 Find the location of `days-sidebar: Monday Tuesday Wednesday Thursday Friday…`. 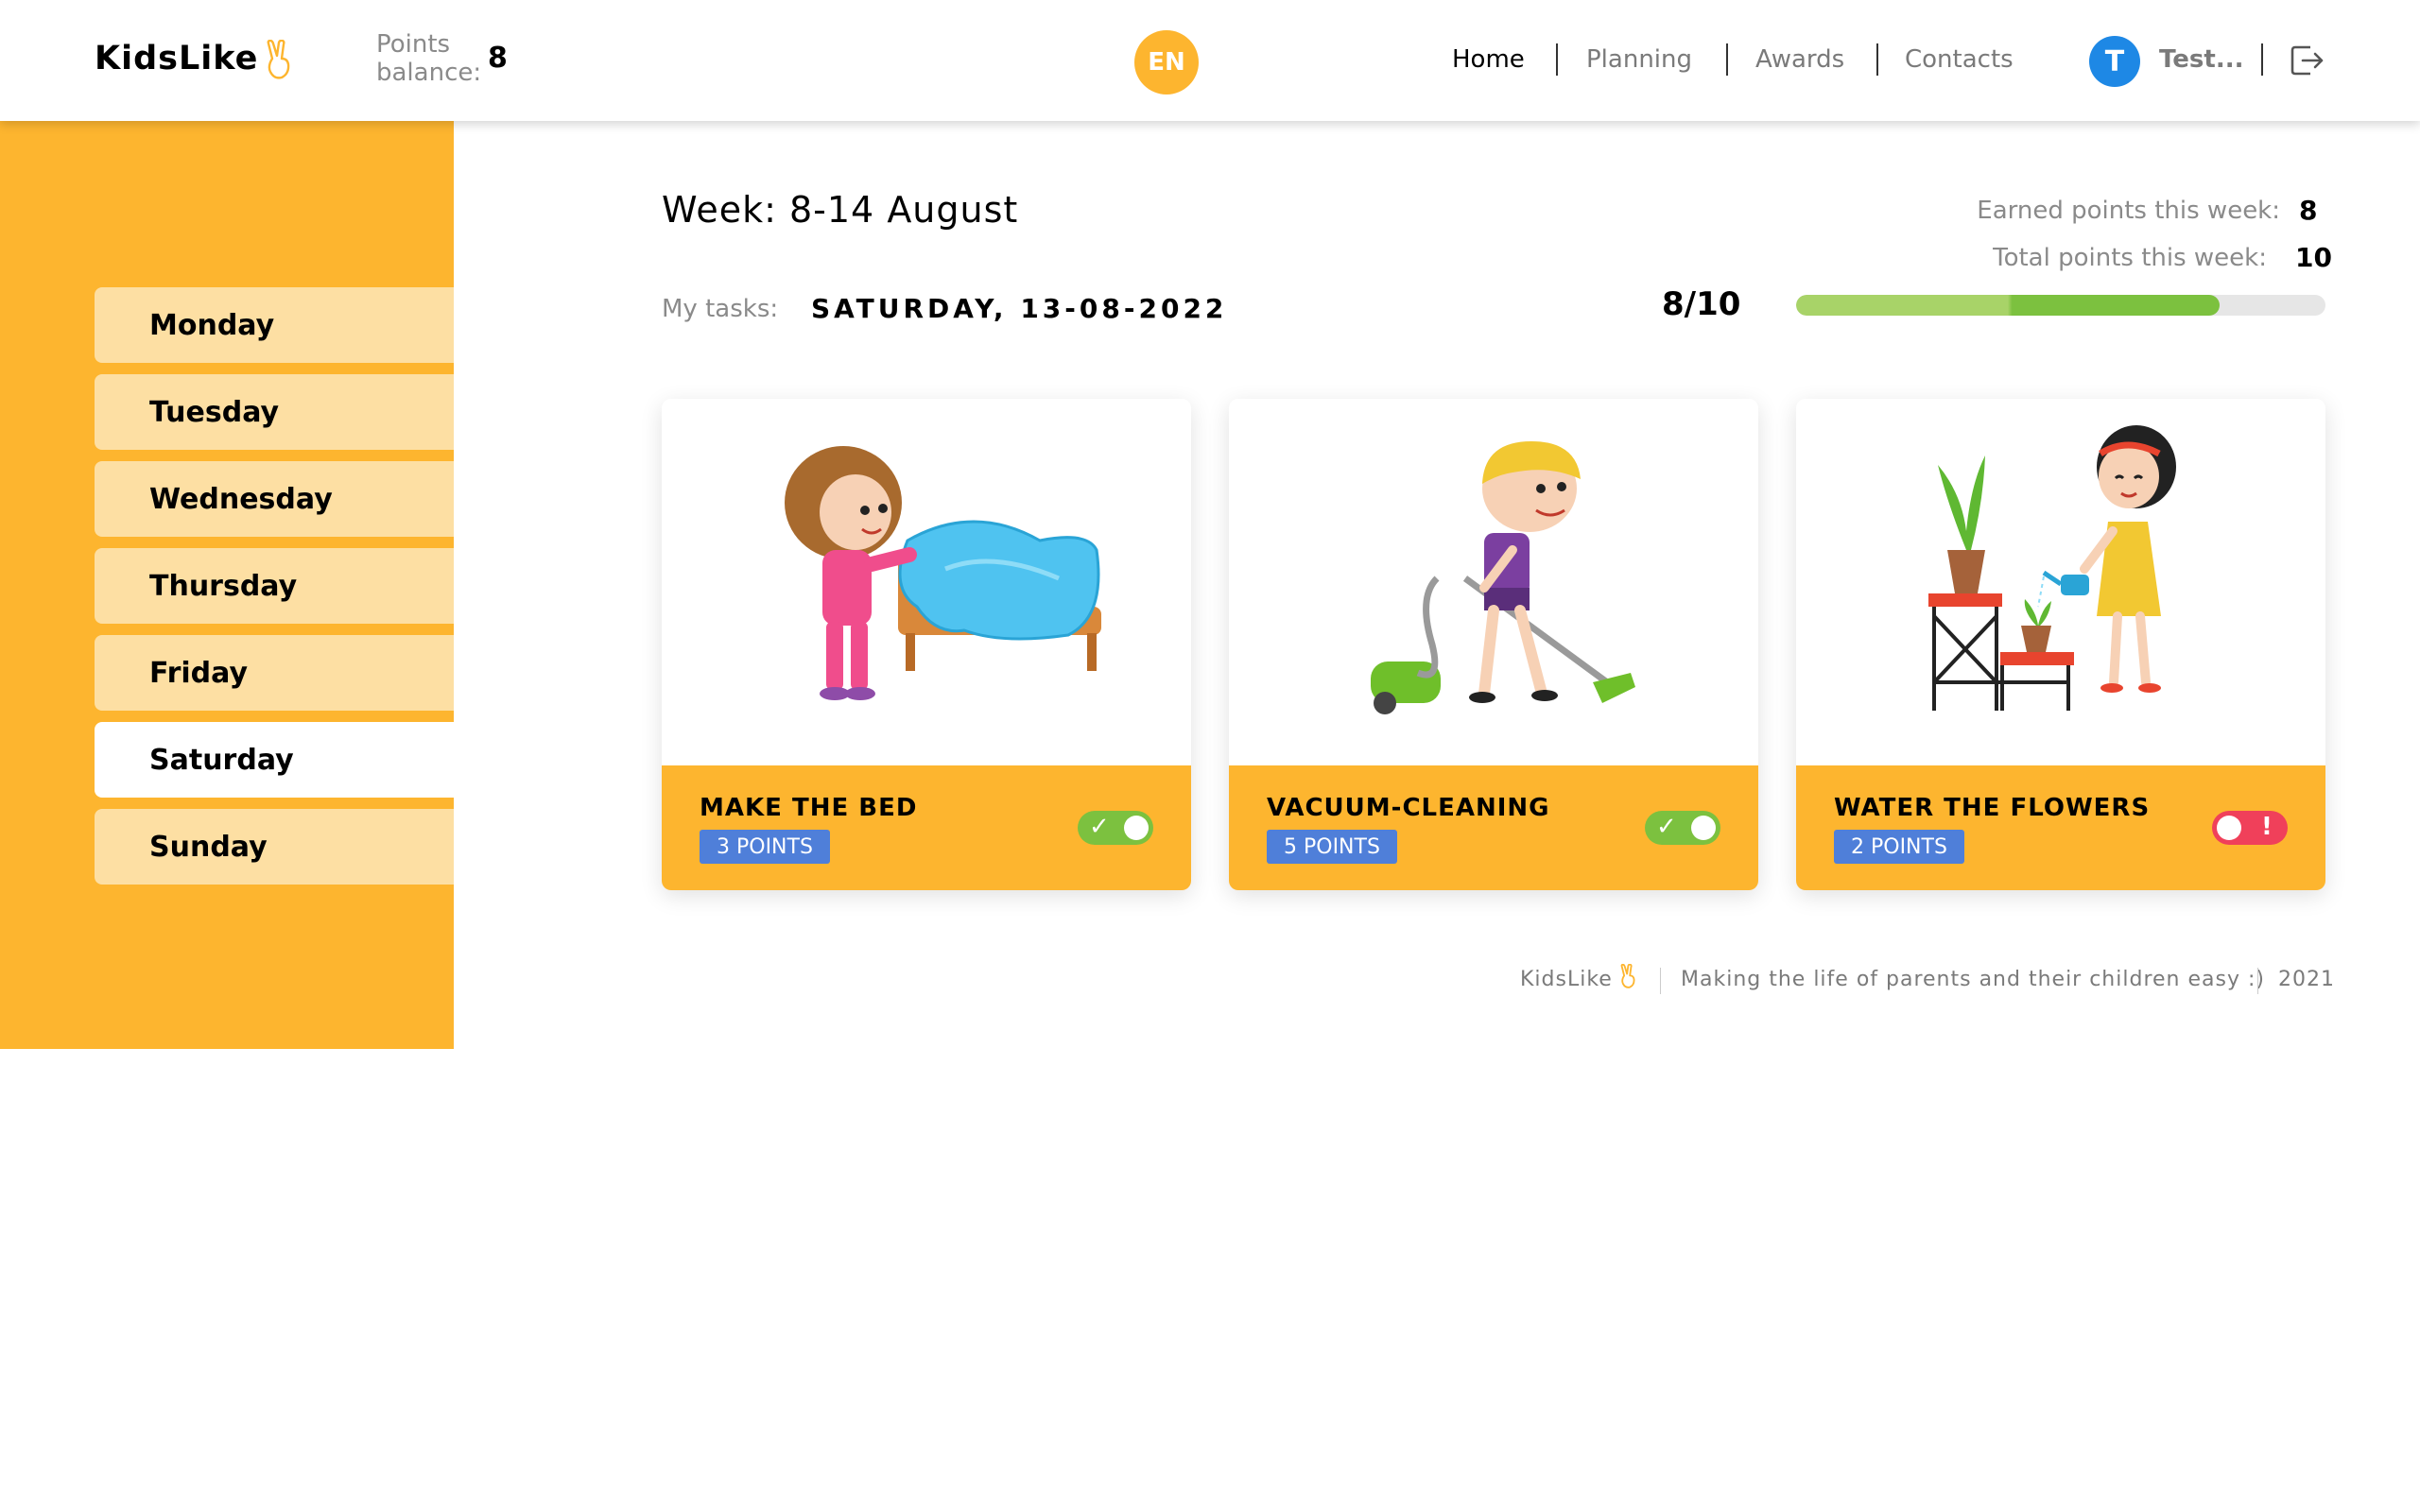

days-sidebar: Monday Tuesday Wednesday Thursday Friday… is located at coordinates (227, 585).